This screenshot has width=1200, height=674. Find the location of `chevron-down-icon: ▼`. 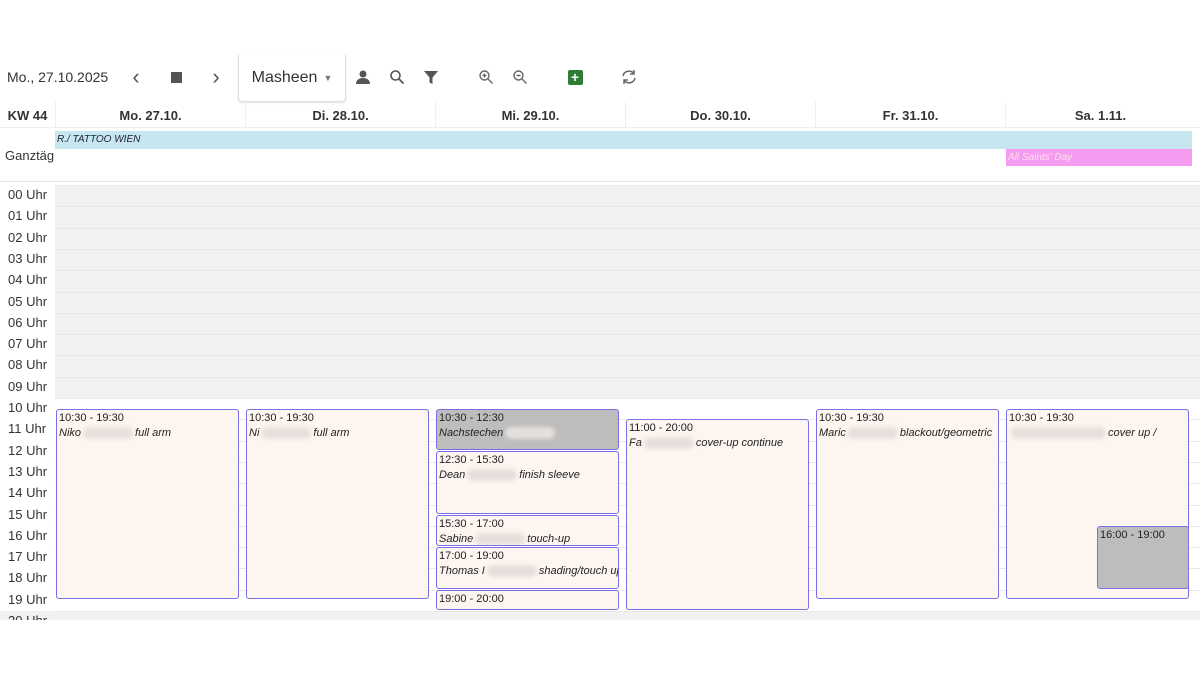

chevron-down-icon: ▼ is located at coordinates (328, 78).